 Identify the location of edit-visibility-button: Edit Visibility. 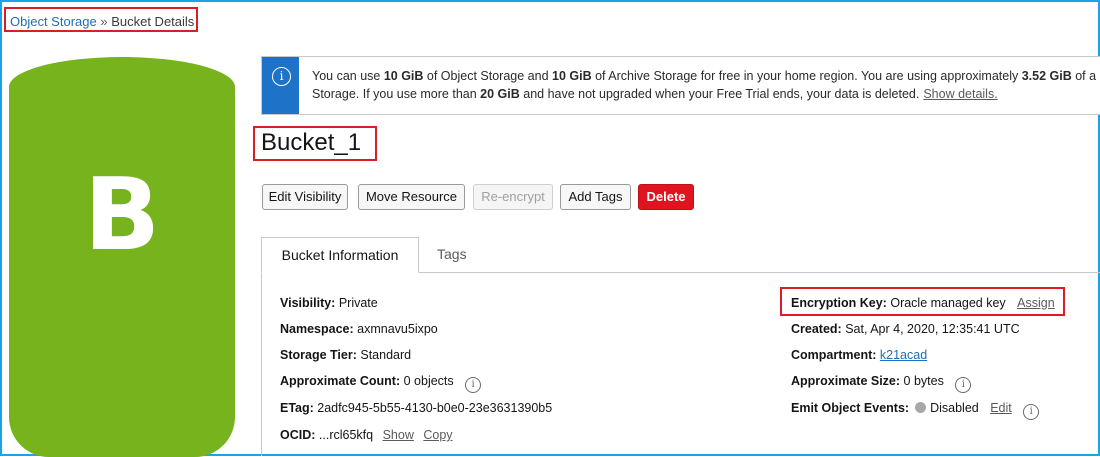
(305, 197).